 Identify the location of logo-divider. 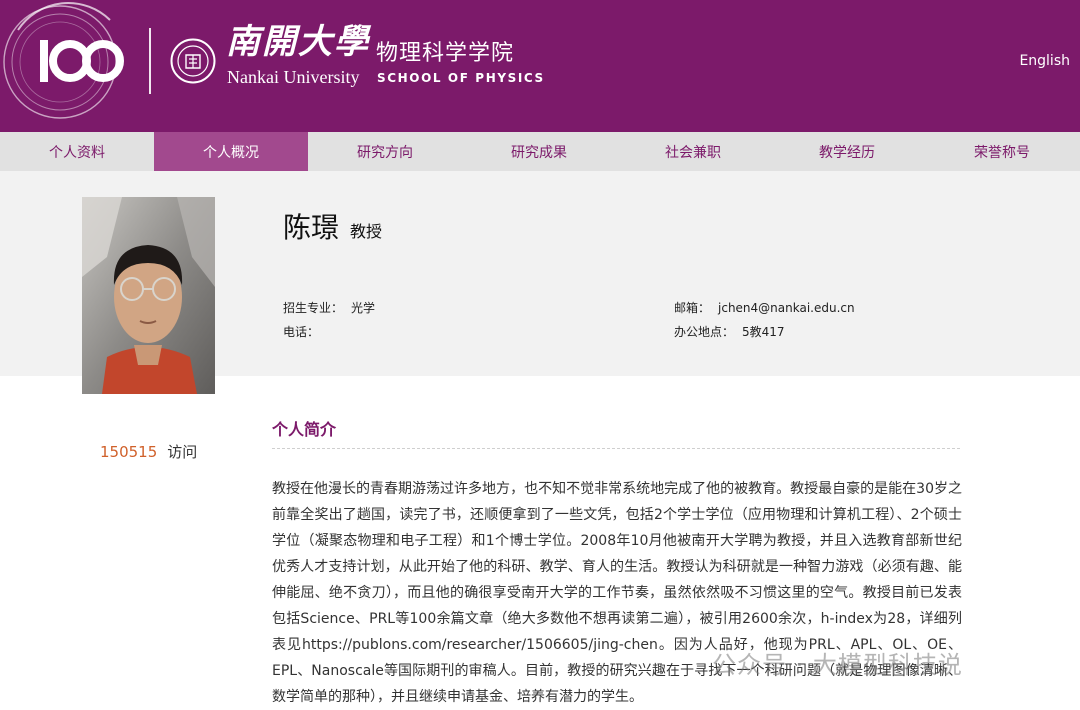
(150, 61).